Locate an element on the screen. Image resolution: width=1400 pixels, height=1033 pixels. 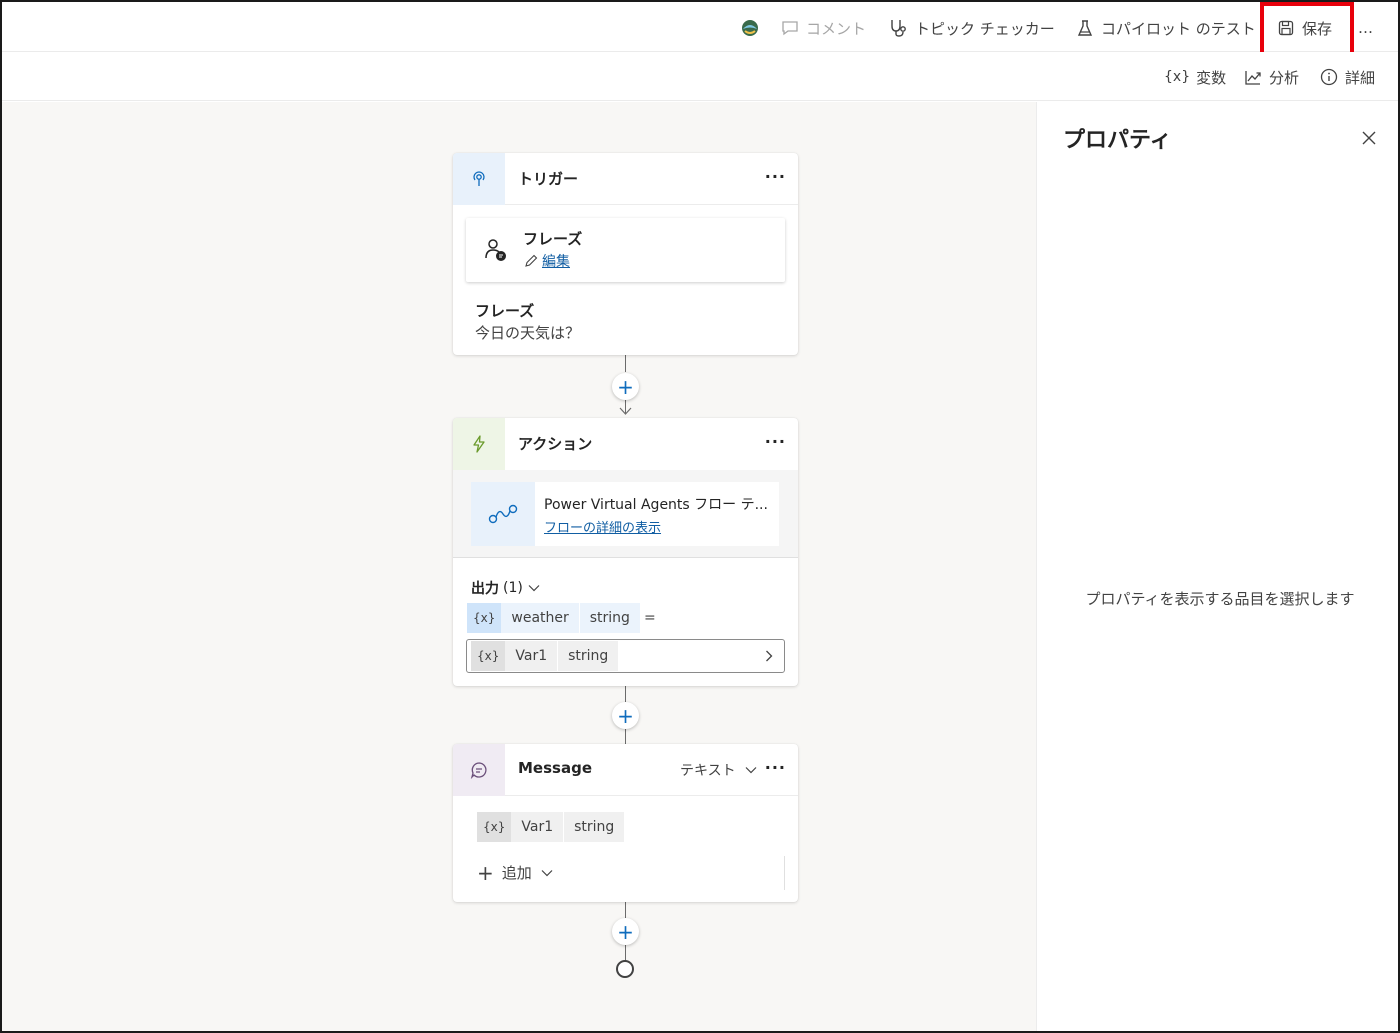
flow-icon is located at coordinates (503, 514).